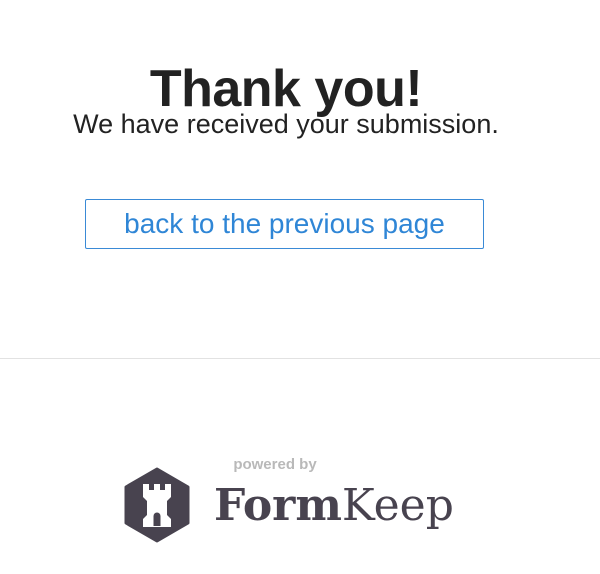 The height and width of the screenshot is (574, 600). I want to click on formkeep-wordmark: FormKeep, so click(334, 506).